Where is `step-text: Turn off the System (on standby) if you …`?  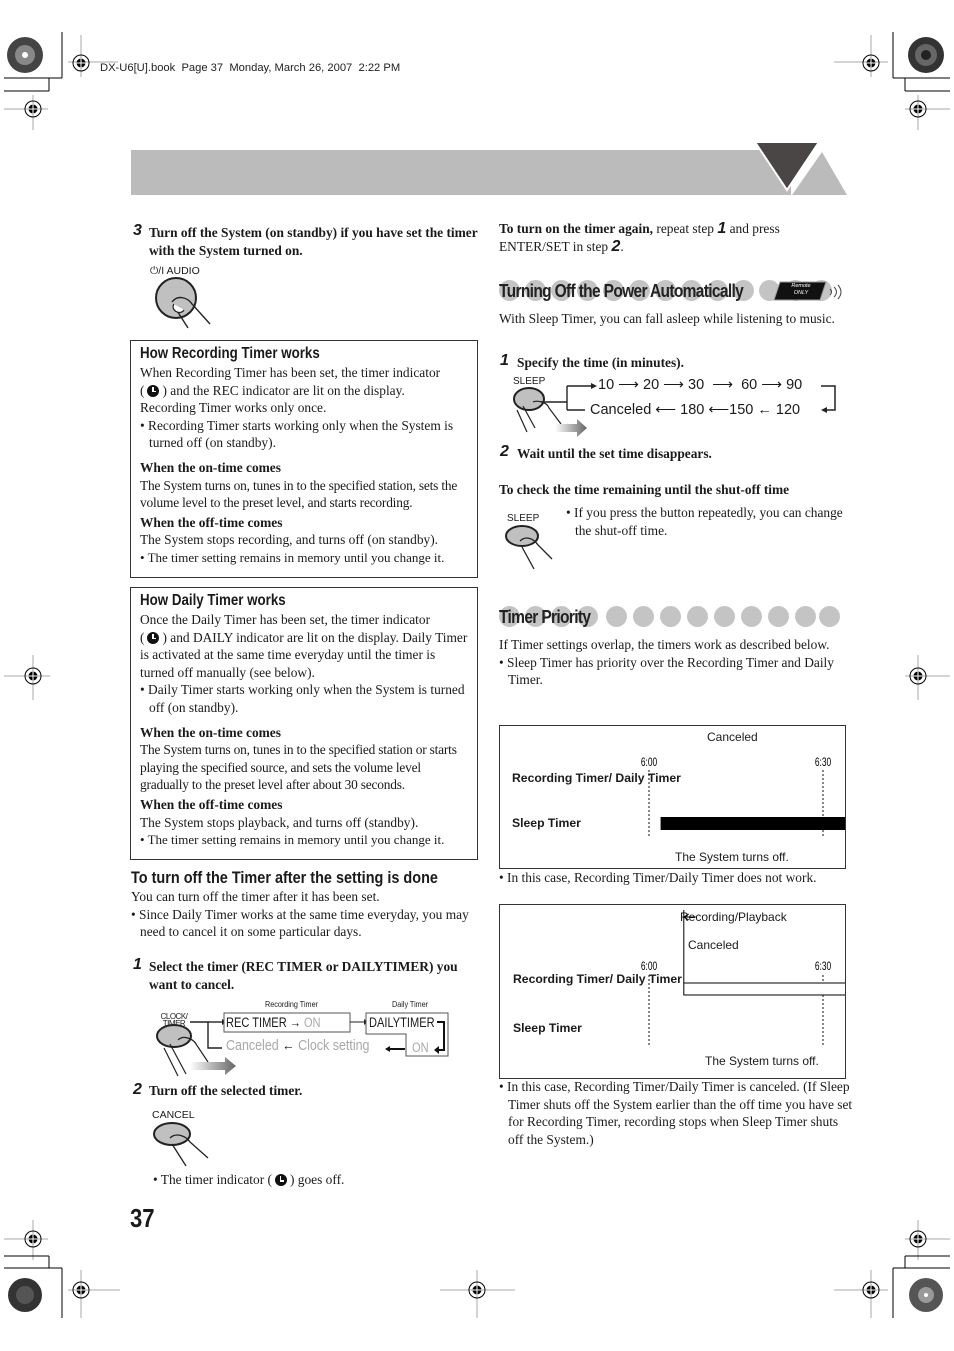
step-text: Turn off the System (on standby) if you … is located at coordinates (313, 241).